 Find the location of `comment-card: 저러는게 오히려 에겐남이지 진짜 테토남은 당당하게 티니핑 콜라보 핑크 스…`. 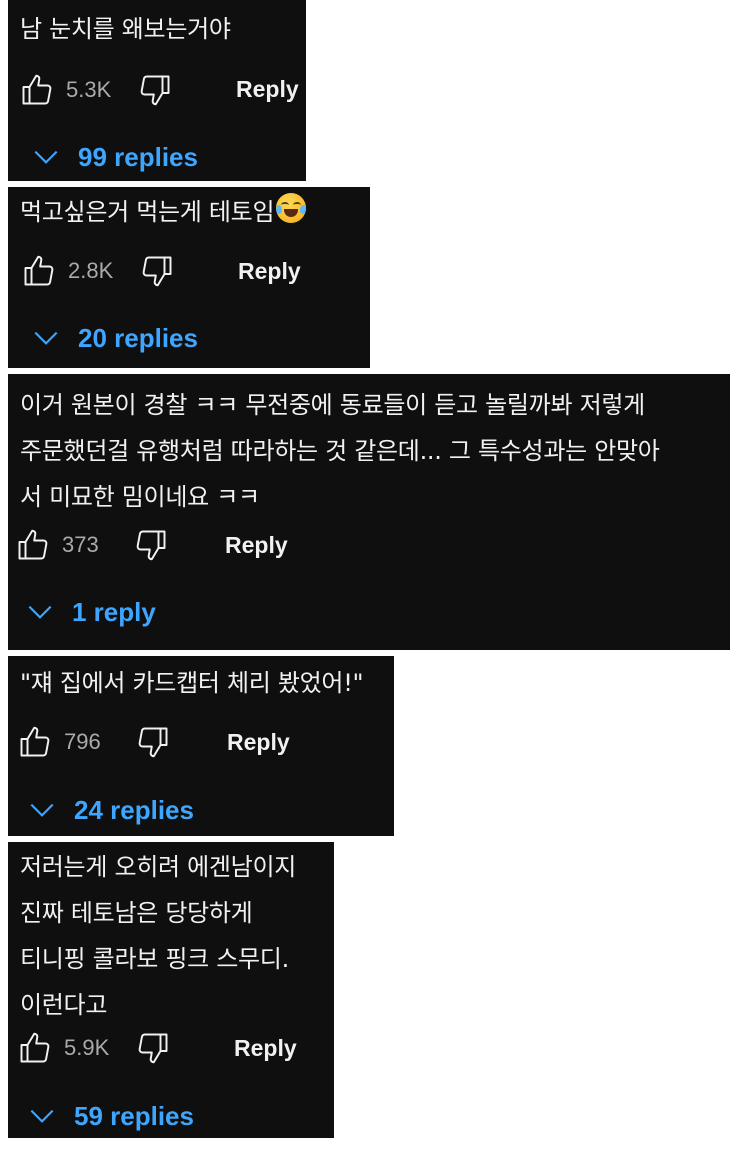

comment-card: 저러는게 오히려 에겐남이지 진짜 테토남은 당당하게 티니핑 콜라보 핑크 스… is located at coordinates (171, 990).